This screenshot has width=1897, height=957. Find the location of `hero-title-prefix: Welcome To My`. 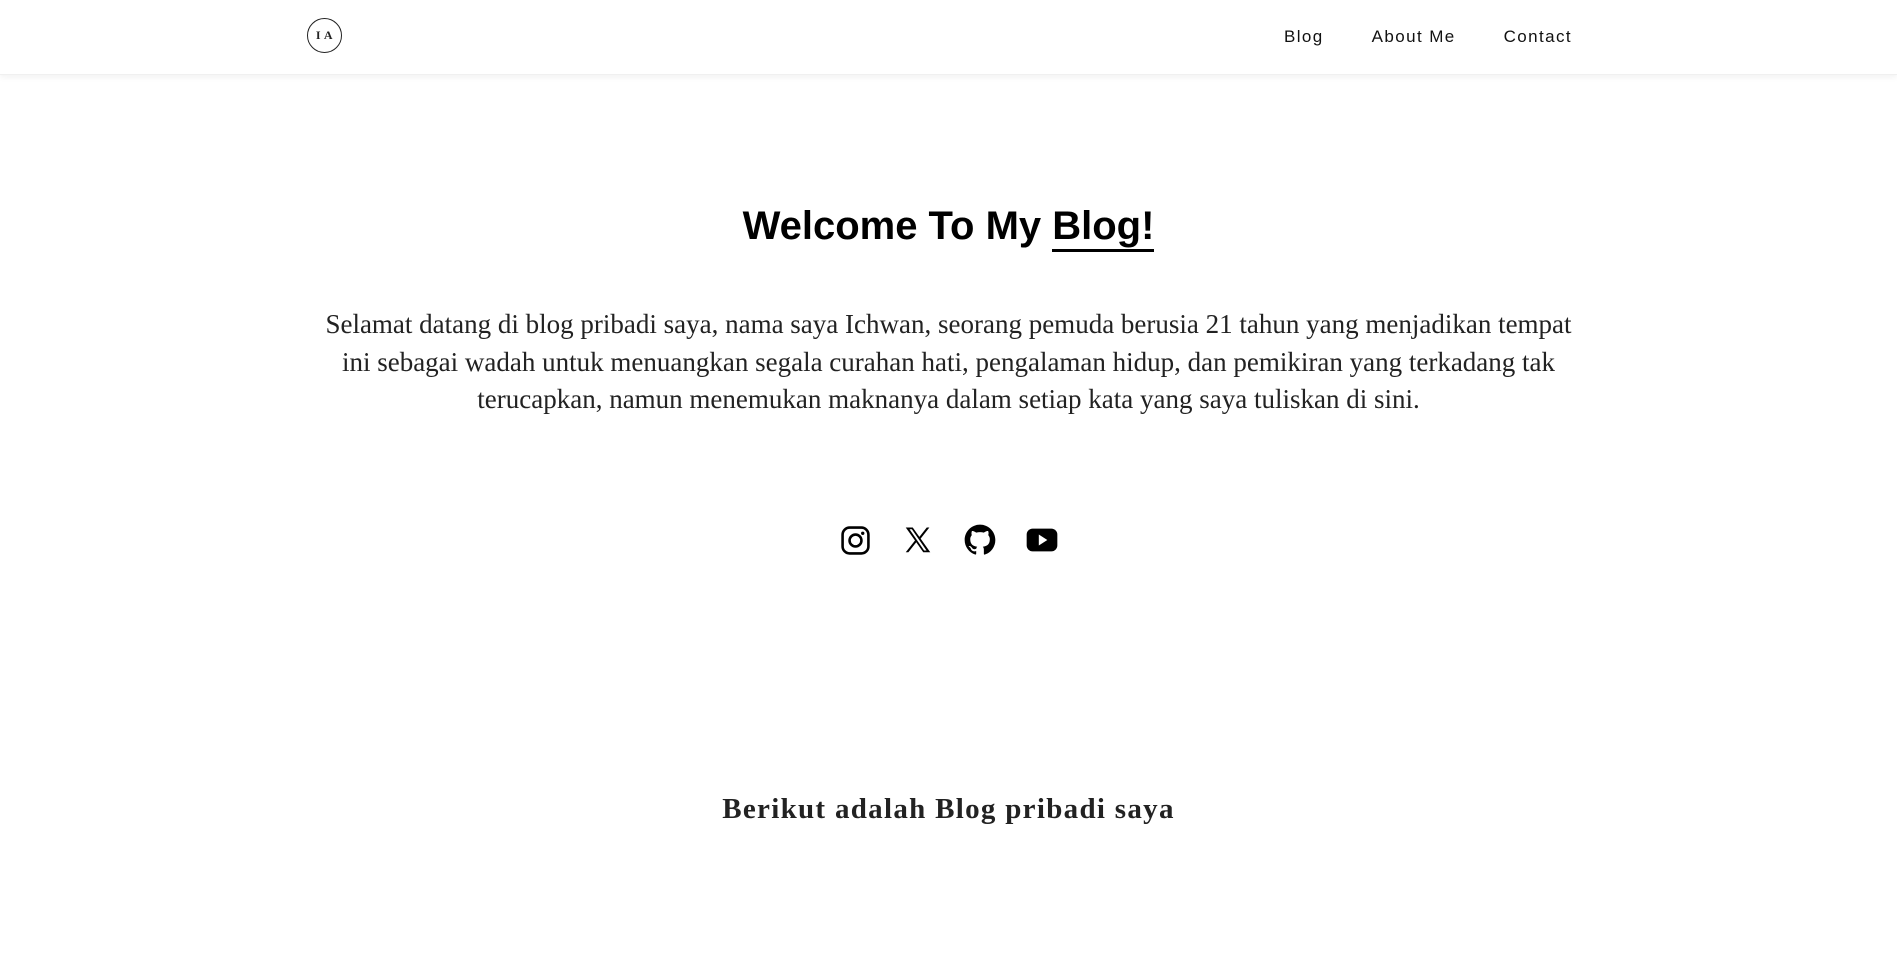

hero-title-prefix: Welcome To My is located at coordinates (897, 226).